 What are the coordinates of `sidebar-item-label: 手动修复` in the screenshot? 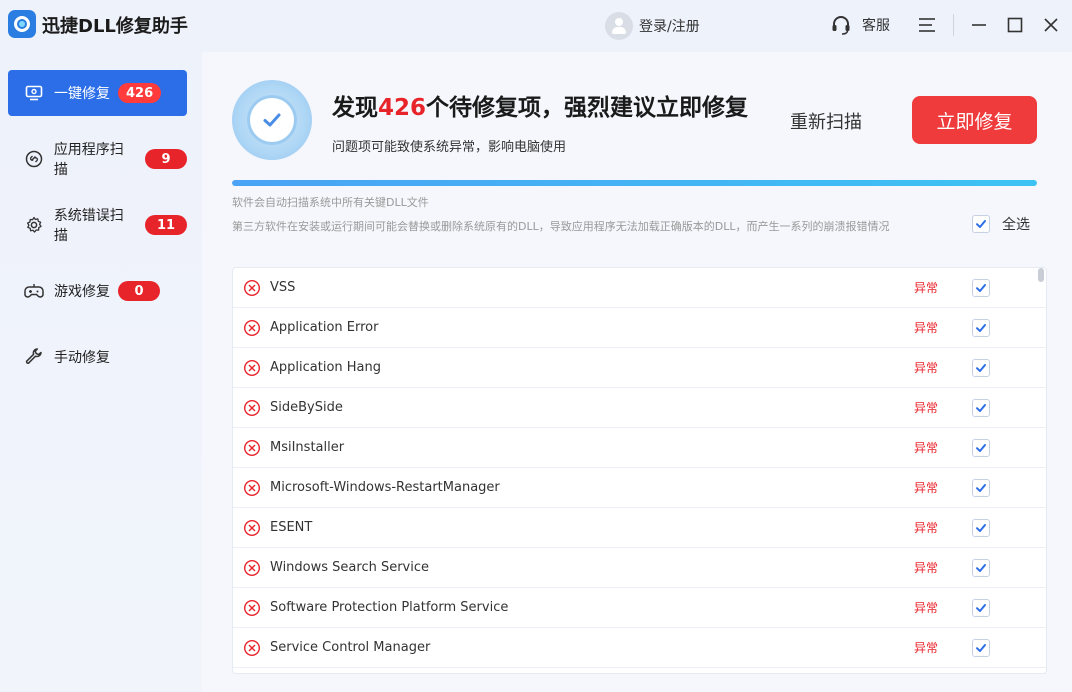 It's located at (82, 358).